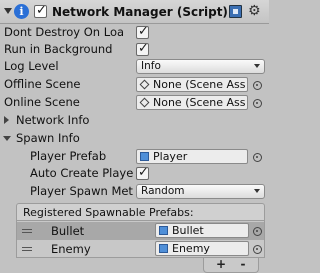 The height and width of the screenshot is (273, 320). Describe the element at coordinates (188, 230) in the screenshot. I see `prefab-object-value: Bullet` at that location.